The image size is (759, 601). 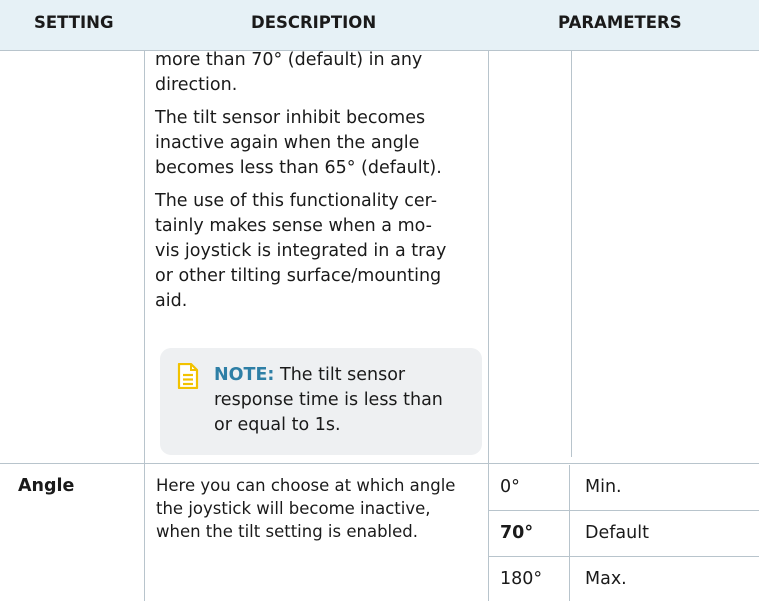 What do you see at coordinates (379, 25) in the screenshot?
I see `table-header: SETTING DESCRIPTION PARAMETERS` at bounding box center [379, 25].